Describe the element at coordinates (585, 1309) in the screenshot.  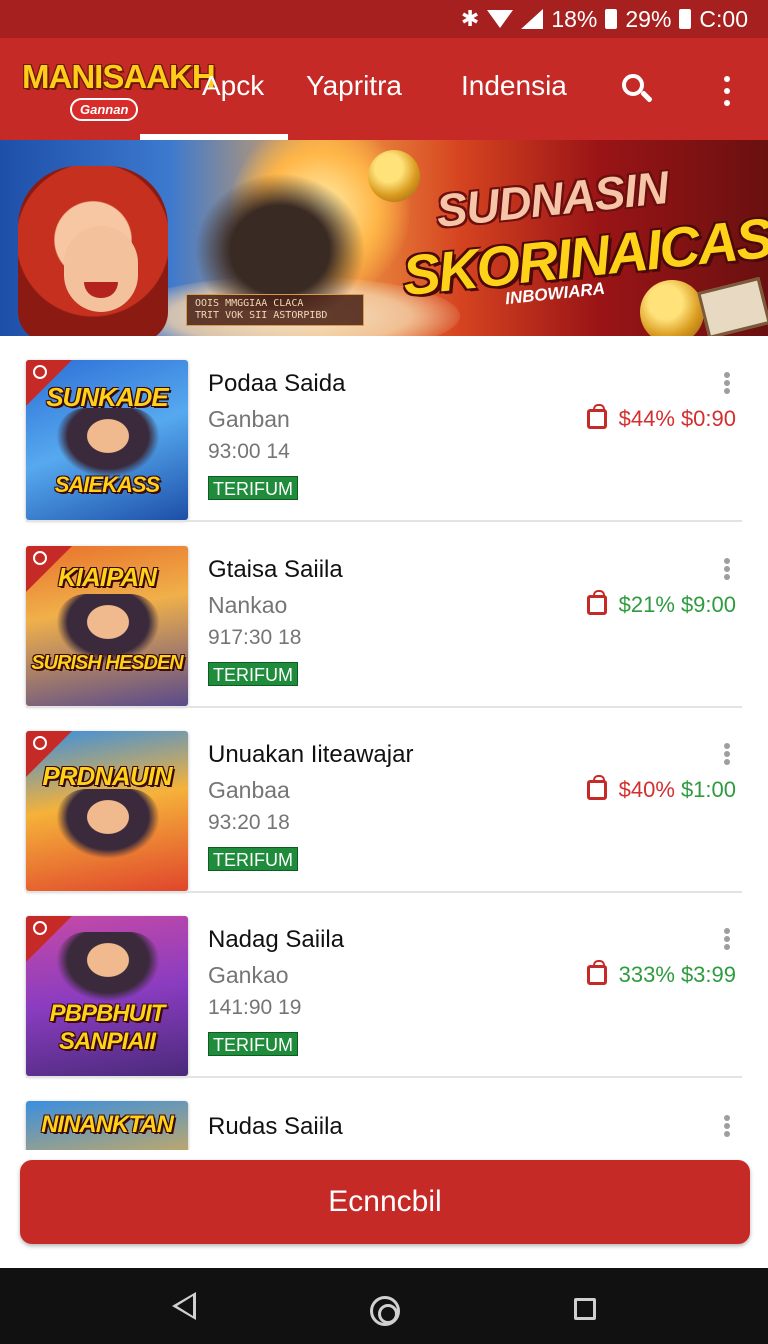
I see `recents-icon` at that location.